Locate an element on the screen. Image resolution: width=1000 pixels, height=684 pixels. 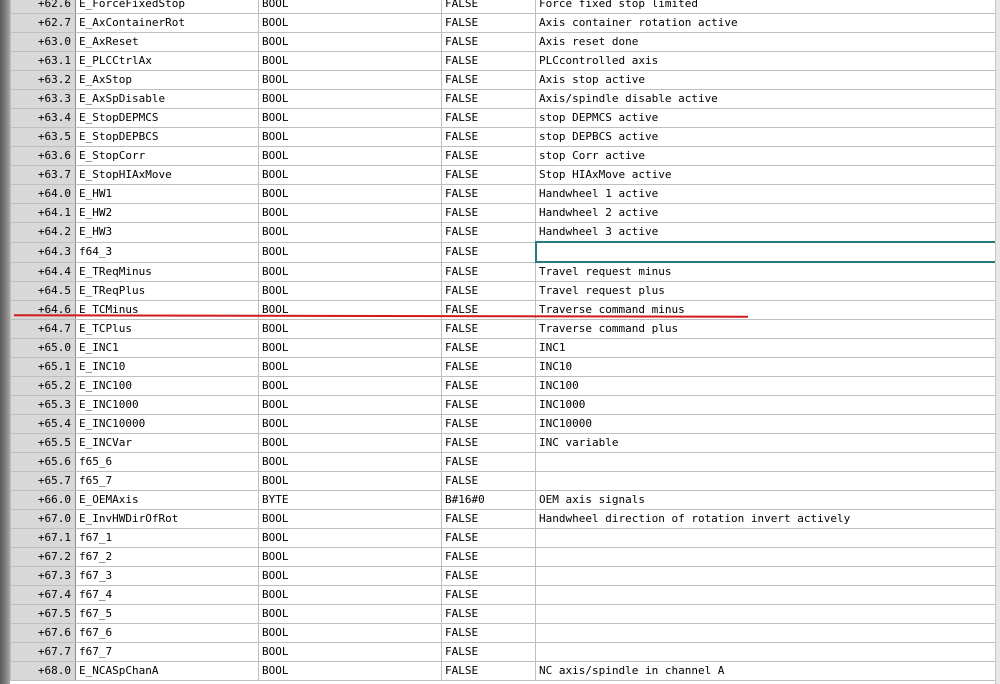
address-cell: +65.7 is located at coordinates (43, 481).